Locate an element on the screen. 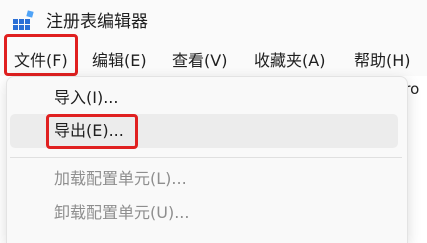 The image size is (427, 243). export-highlight-box is located at coordinates (92, 131).